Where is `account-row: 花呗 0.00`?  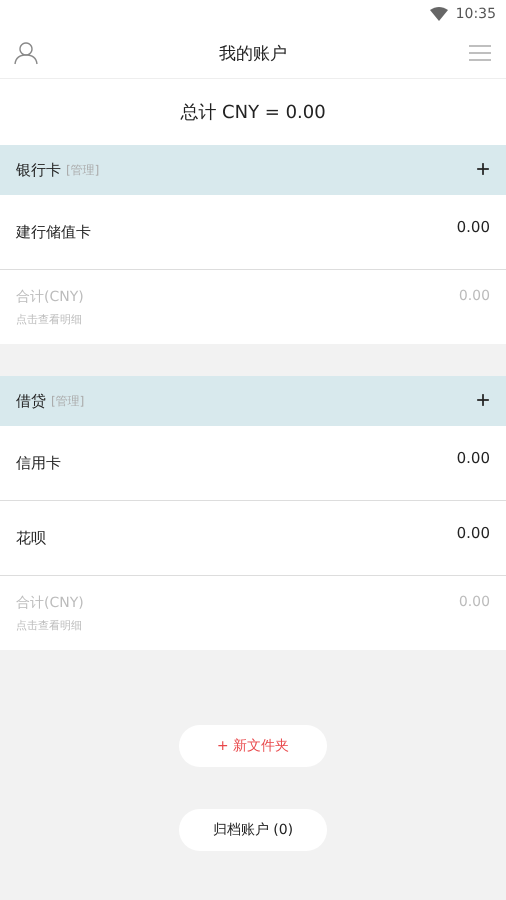 account-row: 花呗 0.00 is located at coordinates (253, 538).